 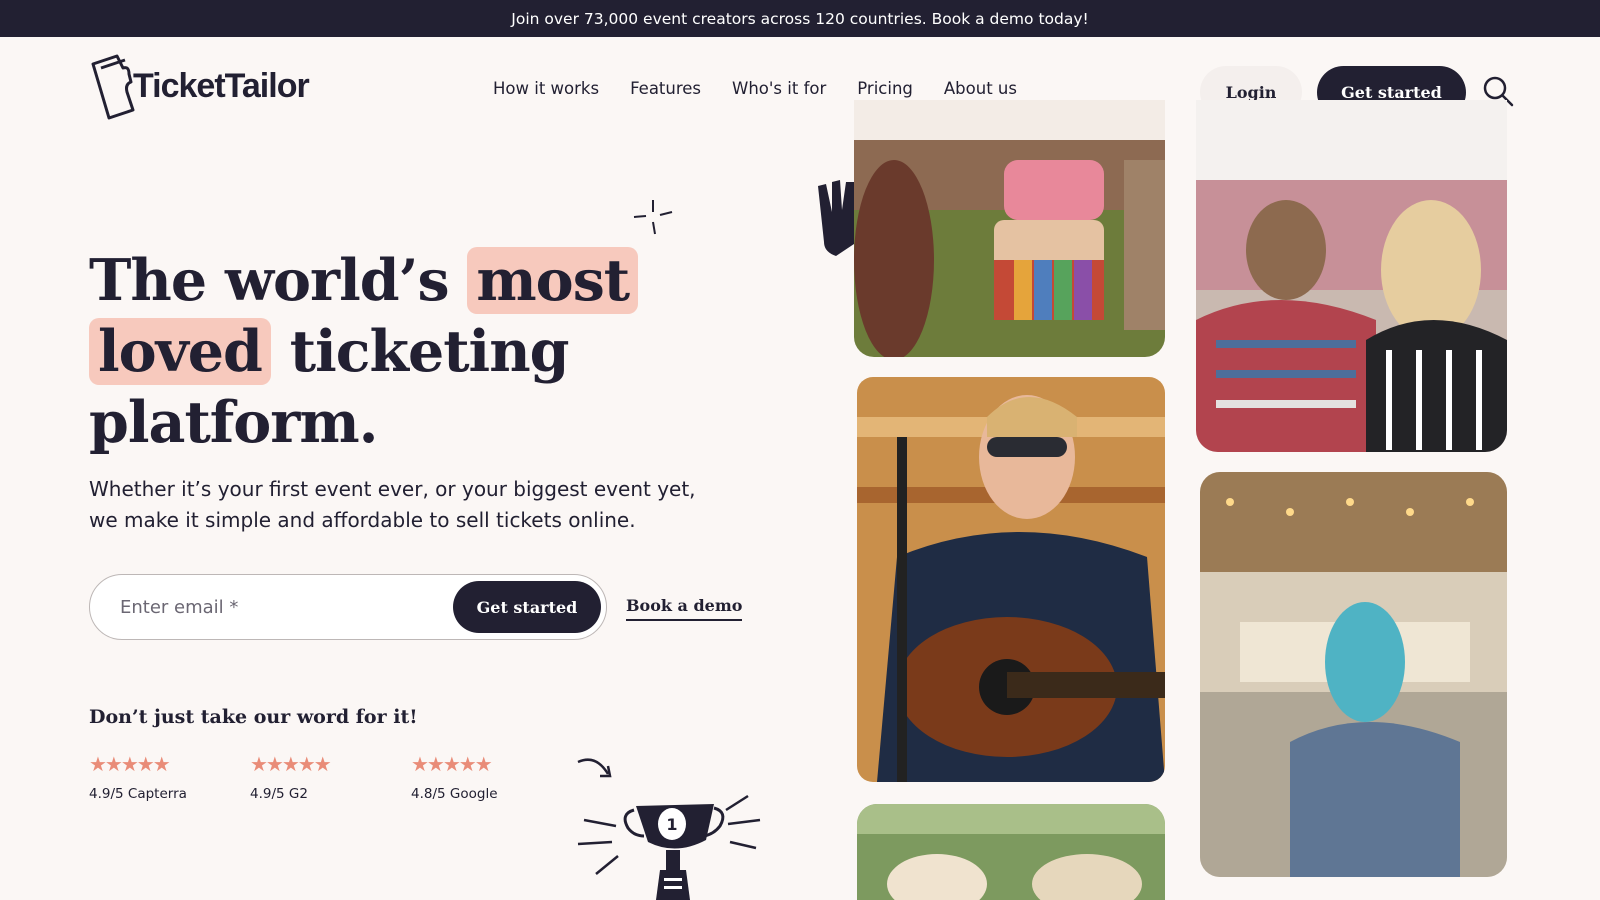 What do you see at coordinates (546, 88) in the screenshot?
I see `nav-how-it-works: How it works` at bounding box center [546, 88].